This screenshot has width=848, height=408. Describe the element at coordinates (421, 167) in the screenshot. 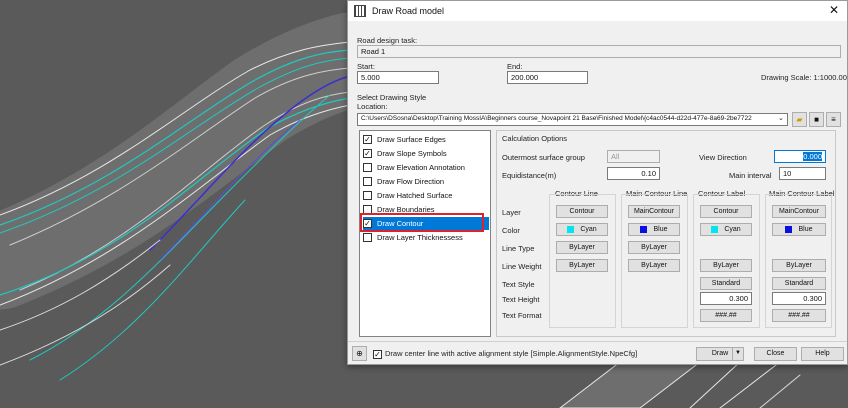

I see `list-item-label: Draw Elevation Annotation` at that location.